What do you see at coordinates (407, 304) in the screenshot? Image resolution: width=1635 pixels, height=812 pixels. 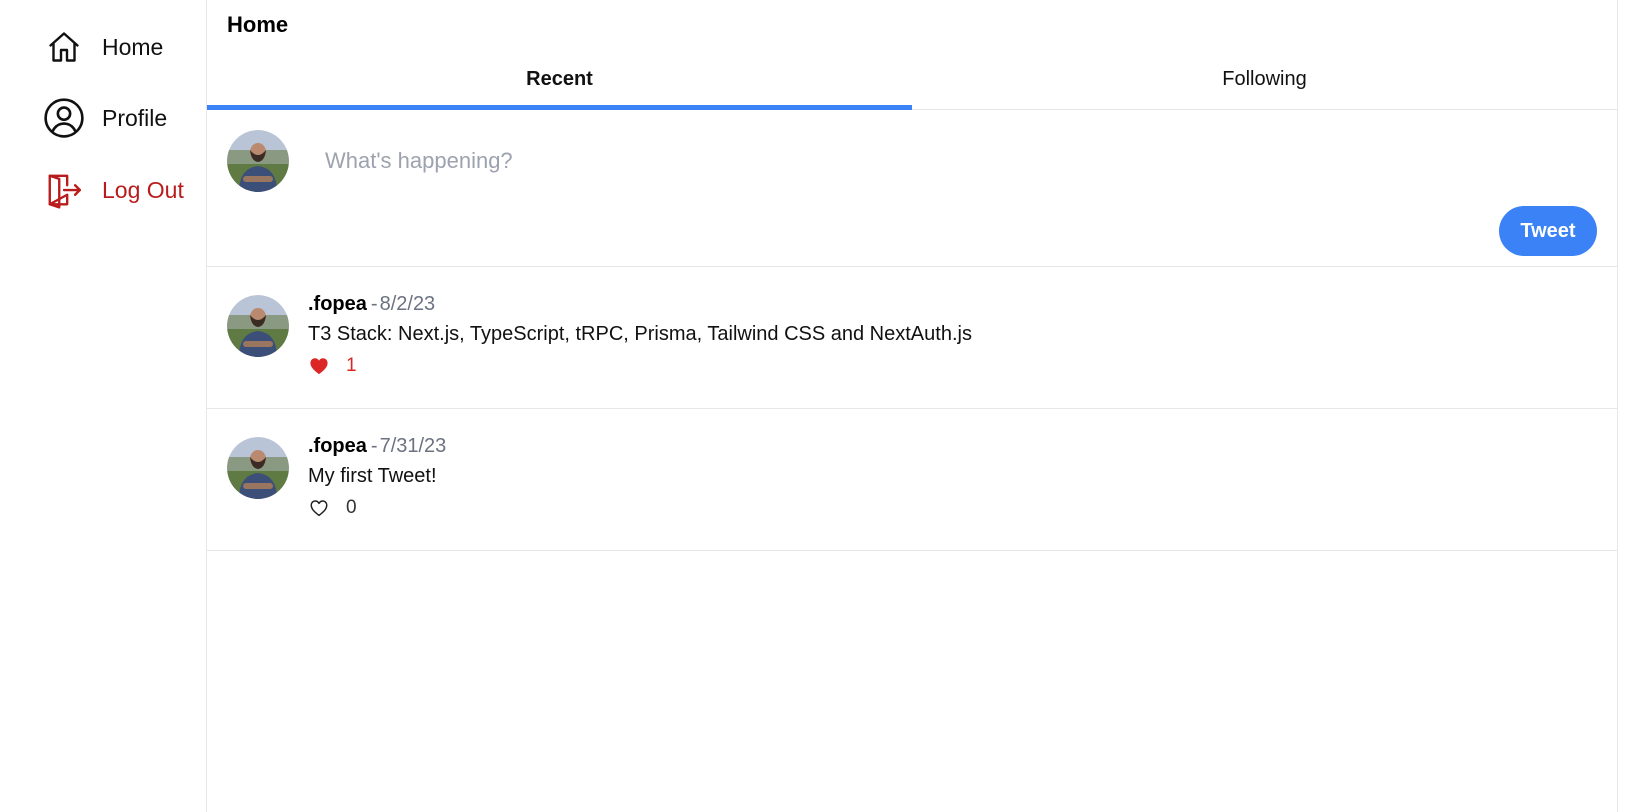 I see `tweet-date: 8/2/23` at bounding box center [407, 304].